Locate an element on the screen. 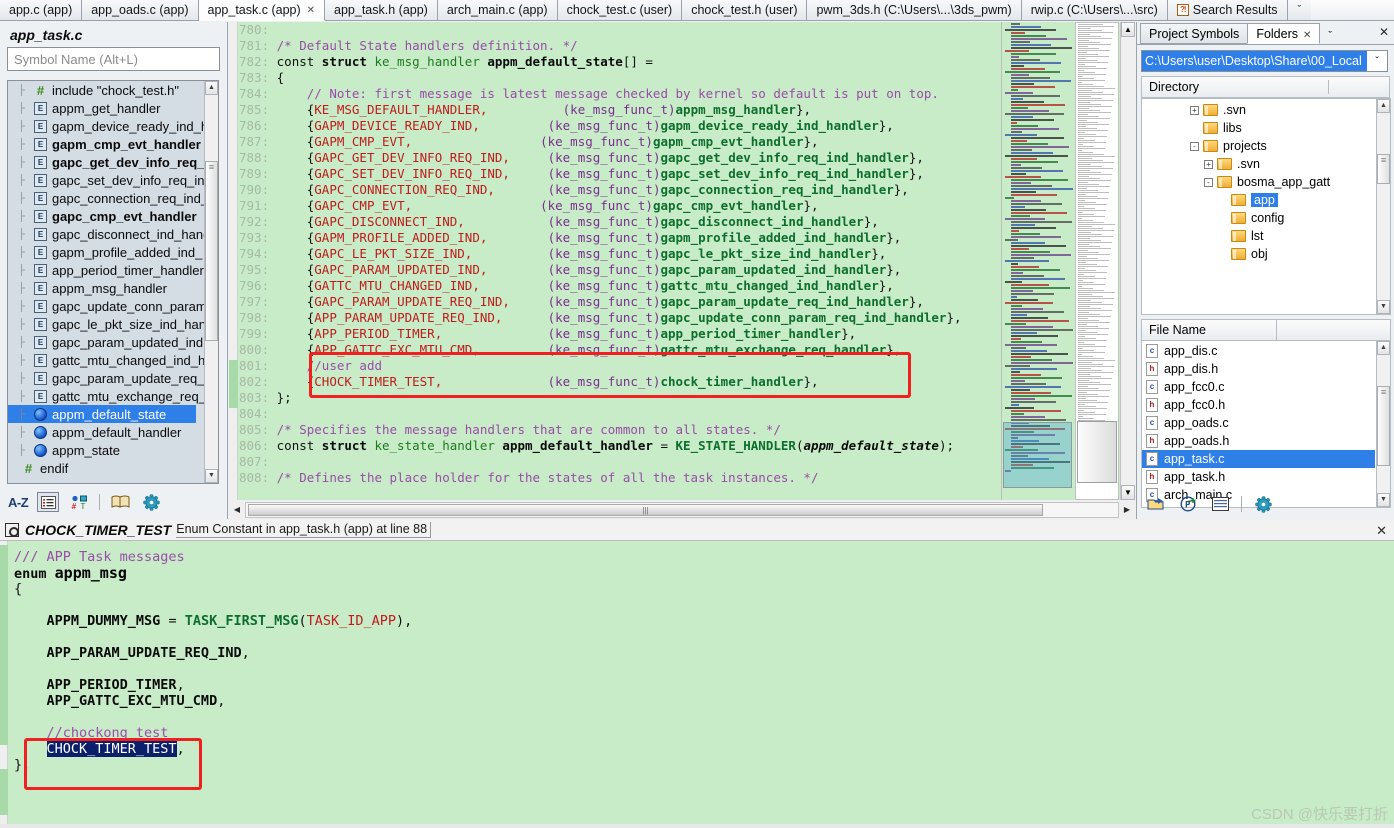 Image resolution: width=1394 pixels, height=828 pixels. editor-tab-9: ?! Search Results is located at coordinates (1227, 10).